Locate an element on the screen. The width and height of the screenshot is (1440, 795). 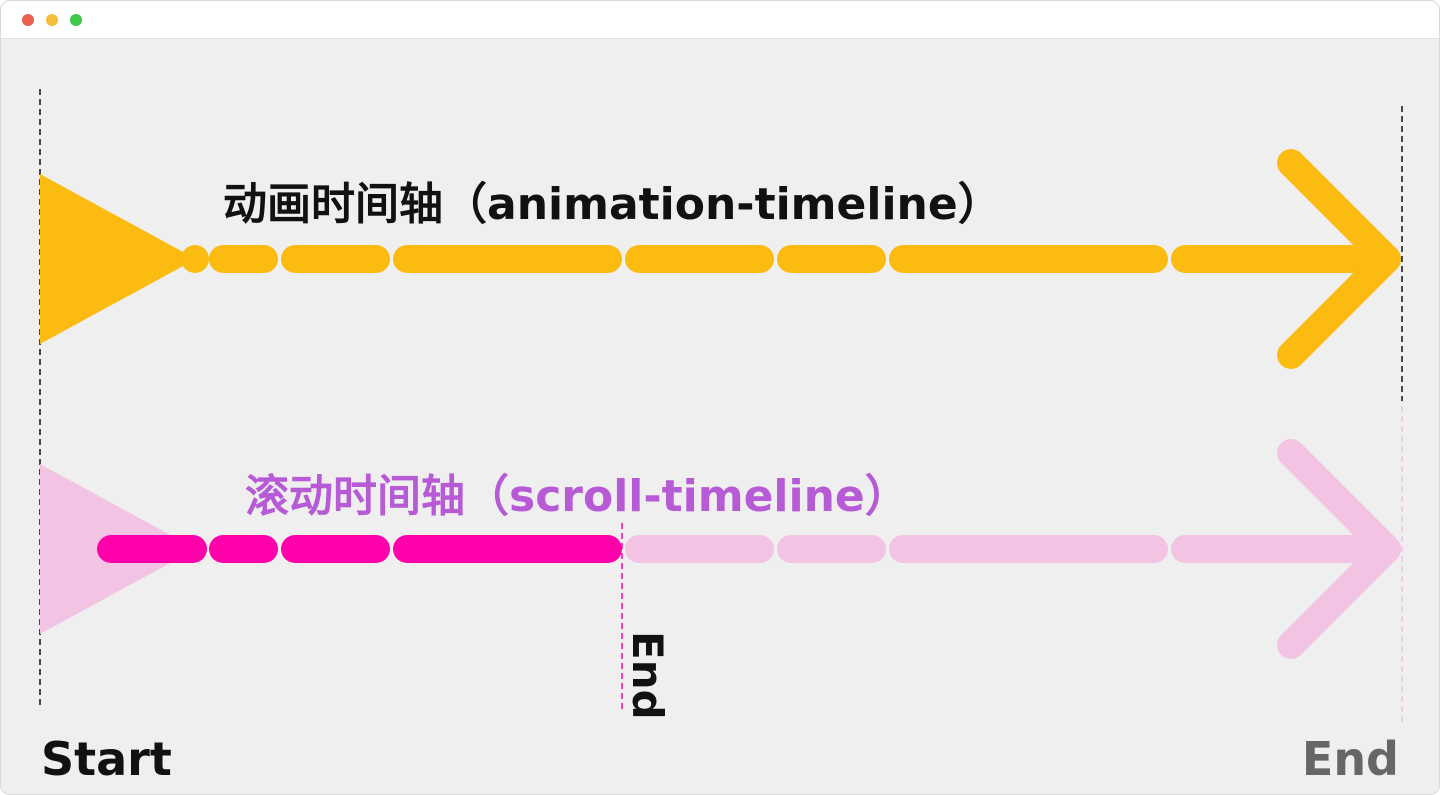
start-label: Start is located at coordinates (106, 759).